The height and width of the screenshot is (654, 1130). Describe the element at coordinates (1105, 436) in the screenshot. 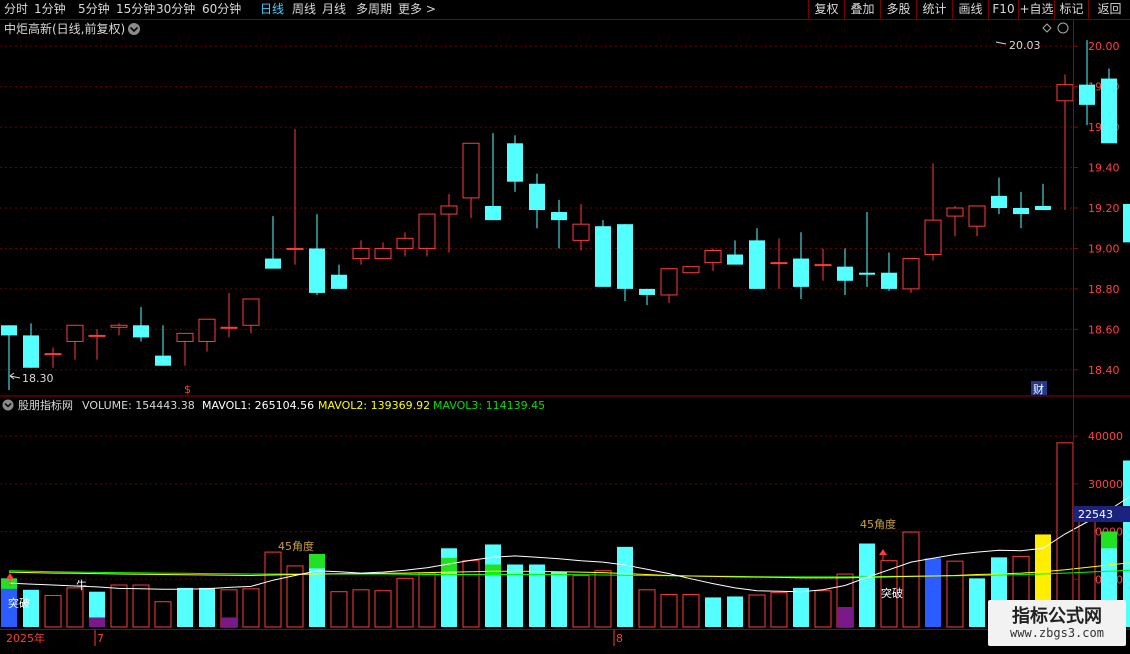

I see `volume-tick-0: 40000` at that location.